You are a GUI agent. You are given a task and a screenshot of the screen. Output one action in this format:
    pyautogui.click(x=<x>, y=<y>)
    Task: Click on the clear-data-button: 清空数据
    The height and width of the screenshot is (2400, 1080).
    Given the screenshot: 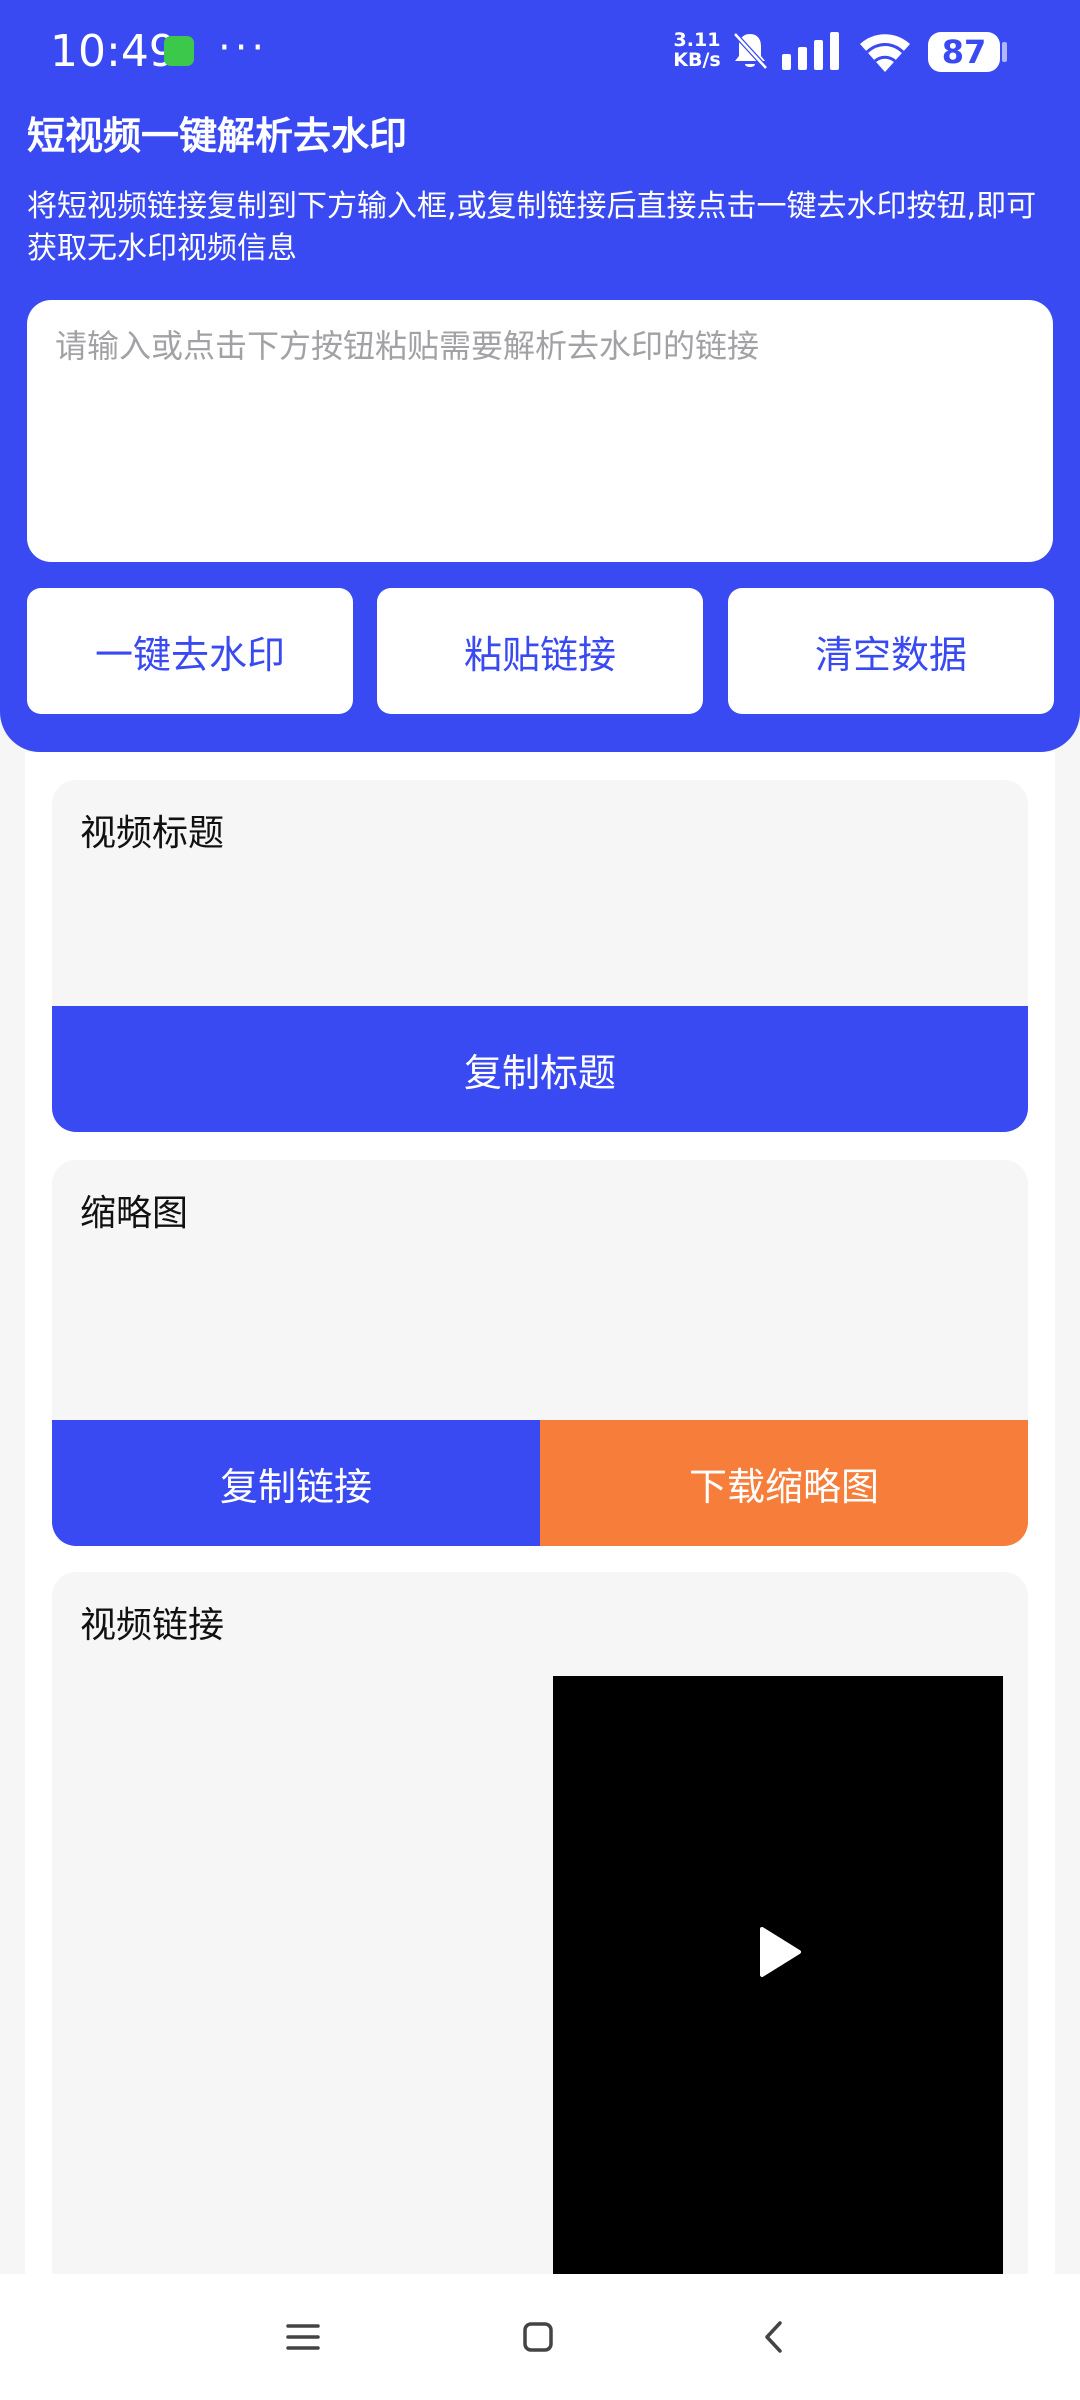 What is the action you would take?
    pyautogui.click(x=891, y=651)
    